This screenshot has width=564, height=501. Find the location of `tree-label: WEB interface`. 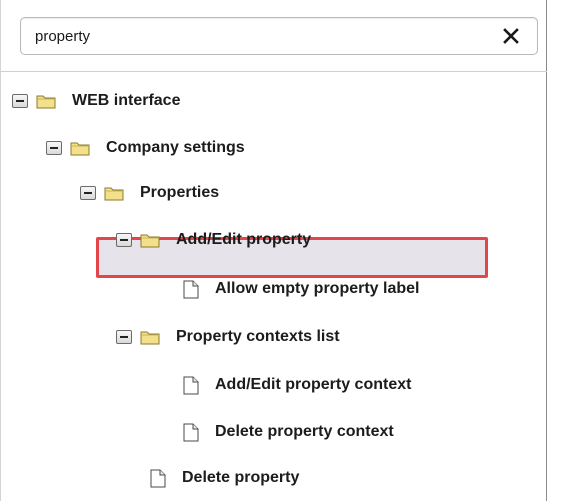

tree-label: WEB interface is located at coordinates (126, 100).